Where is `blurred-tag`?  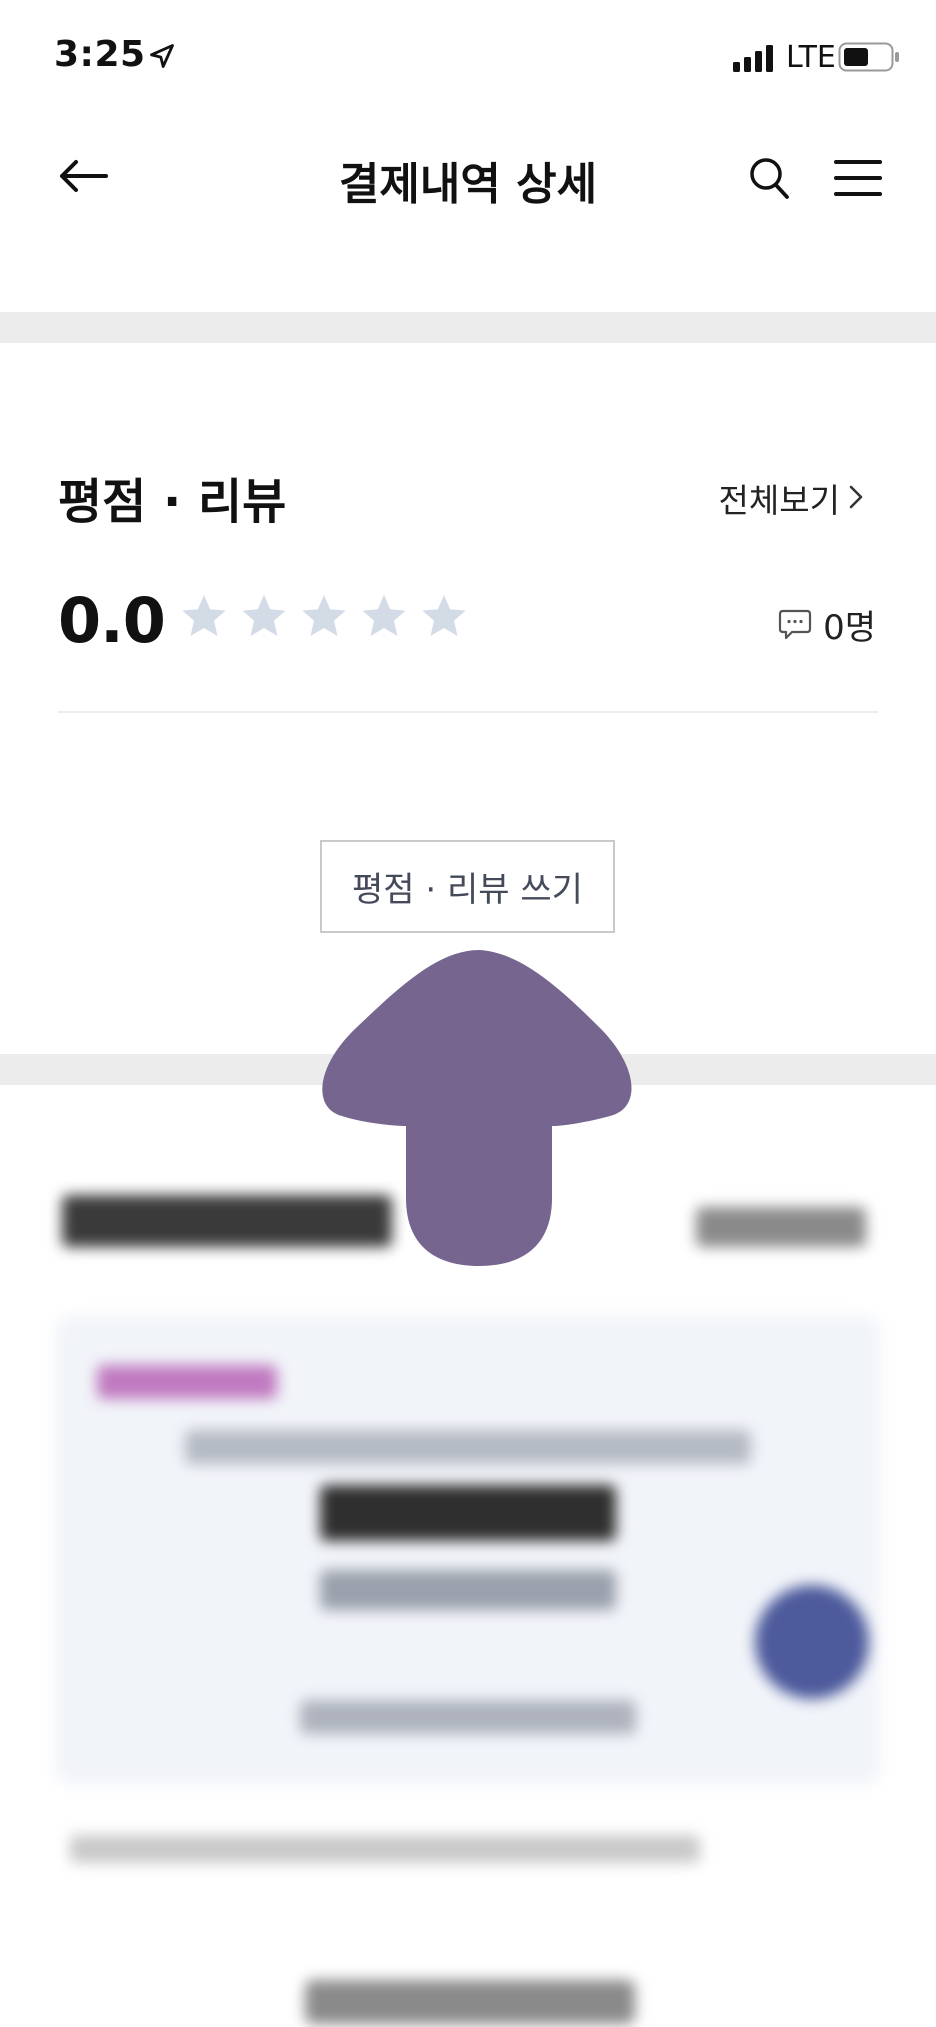 blurred-tag is located at coordinates (187, 1382).